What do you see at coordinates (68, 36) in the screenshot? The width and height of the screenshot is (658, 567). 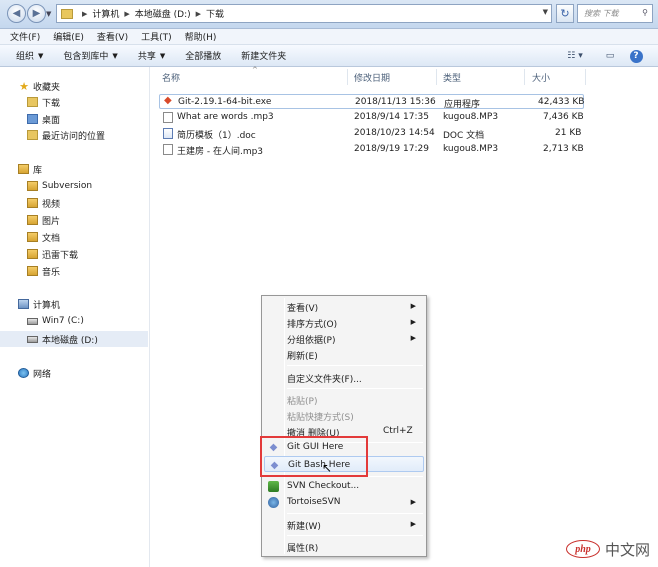 I see `menu-edit: 编辑(E)` at bounding box center [68, 36].